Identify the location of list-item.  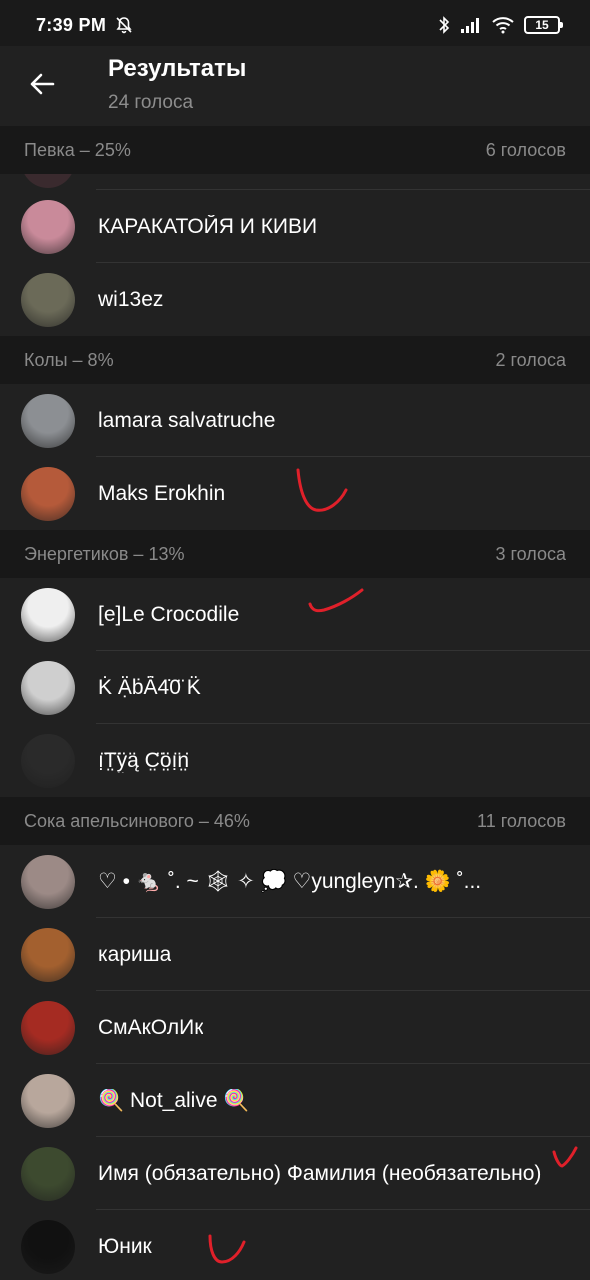
(295, 182).